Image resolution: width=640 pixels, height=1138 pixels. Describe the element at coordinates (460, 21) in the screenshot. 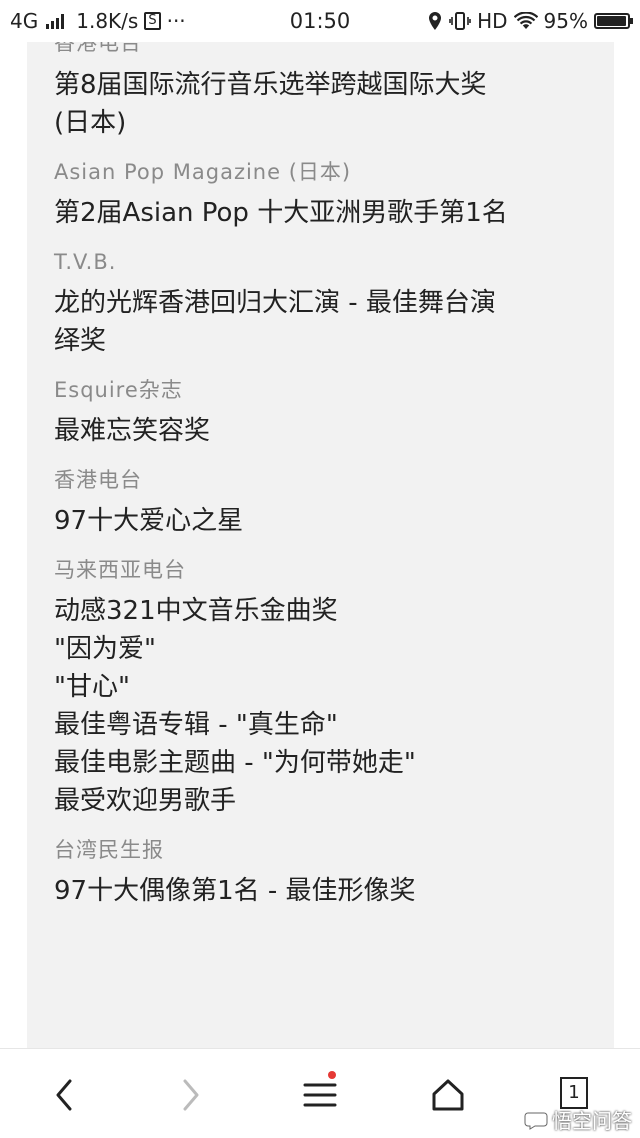

I see `vibrate-icon` at that location.